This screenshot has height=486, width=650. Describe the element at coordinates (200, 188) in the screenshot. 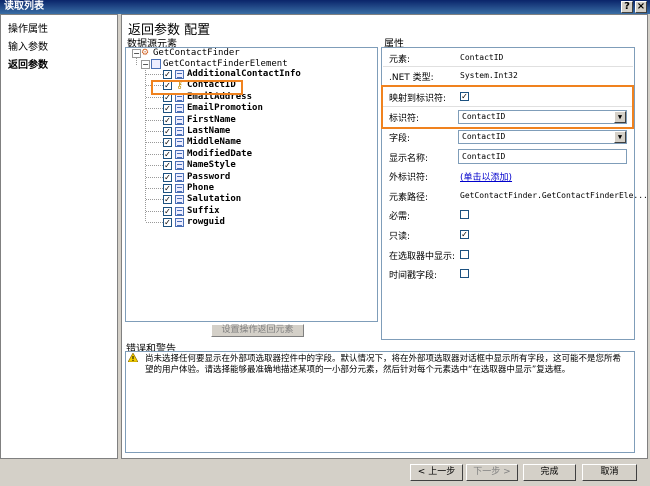

I see `tree-field: Phone` at that location.